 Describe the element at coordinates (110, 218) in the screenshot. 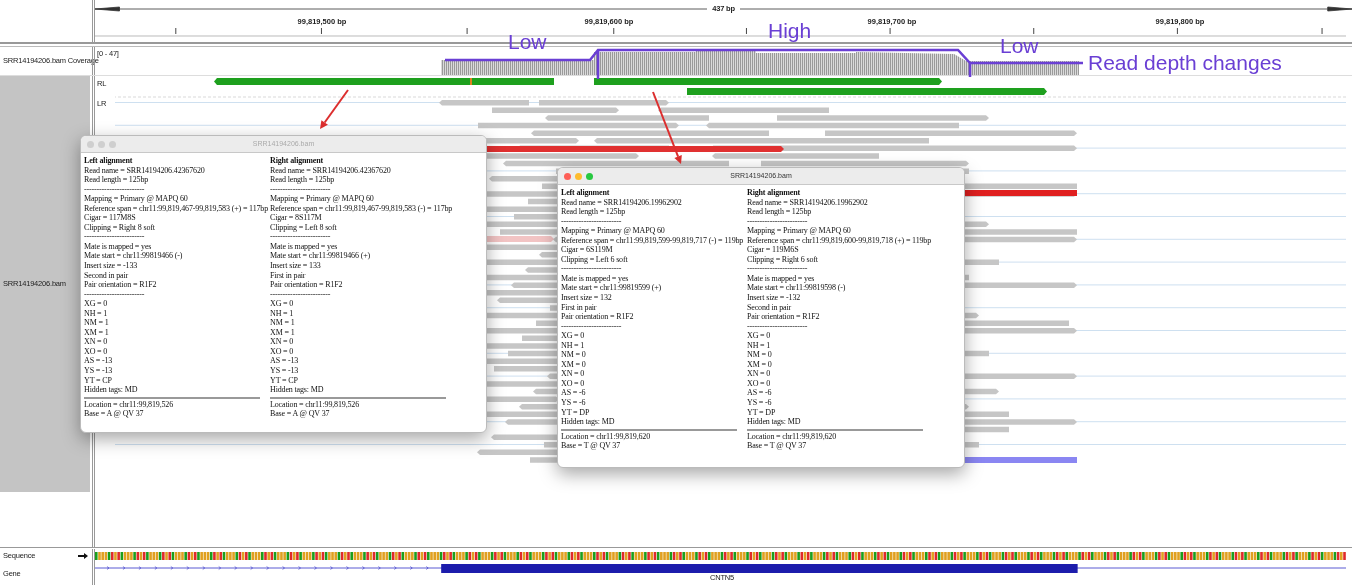

I see `detail-line: Cigar = 117M8S` at that location.